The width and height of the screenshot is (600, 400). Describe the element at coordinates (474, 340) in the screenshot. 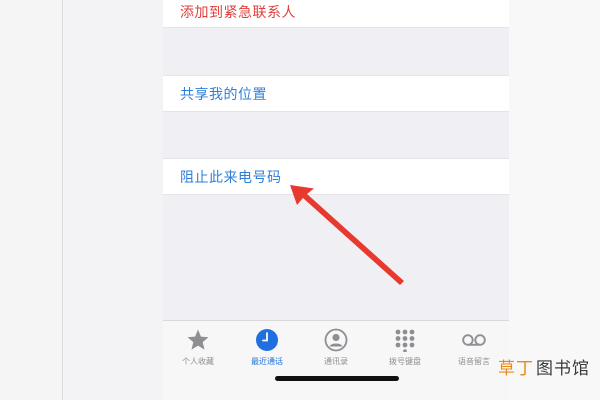

I see `voicemail-icon` at that location.